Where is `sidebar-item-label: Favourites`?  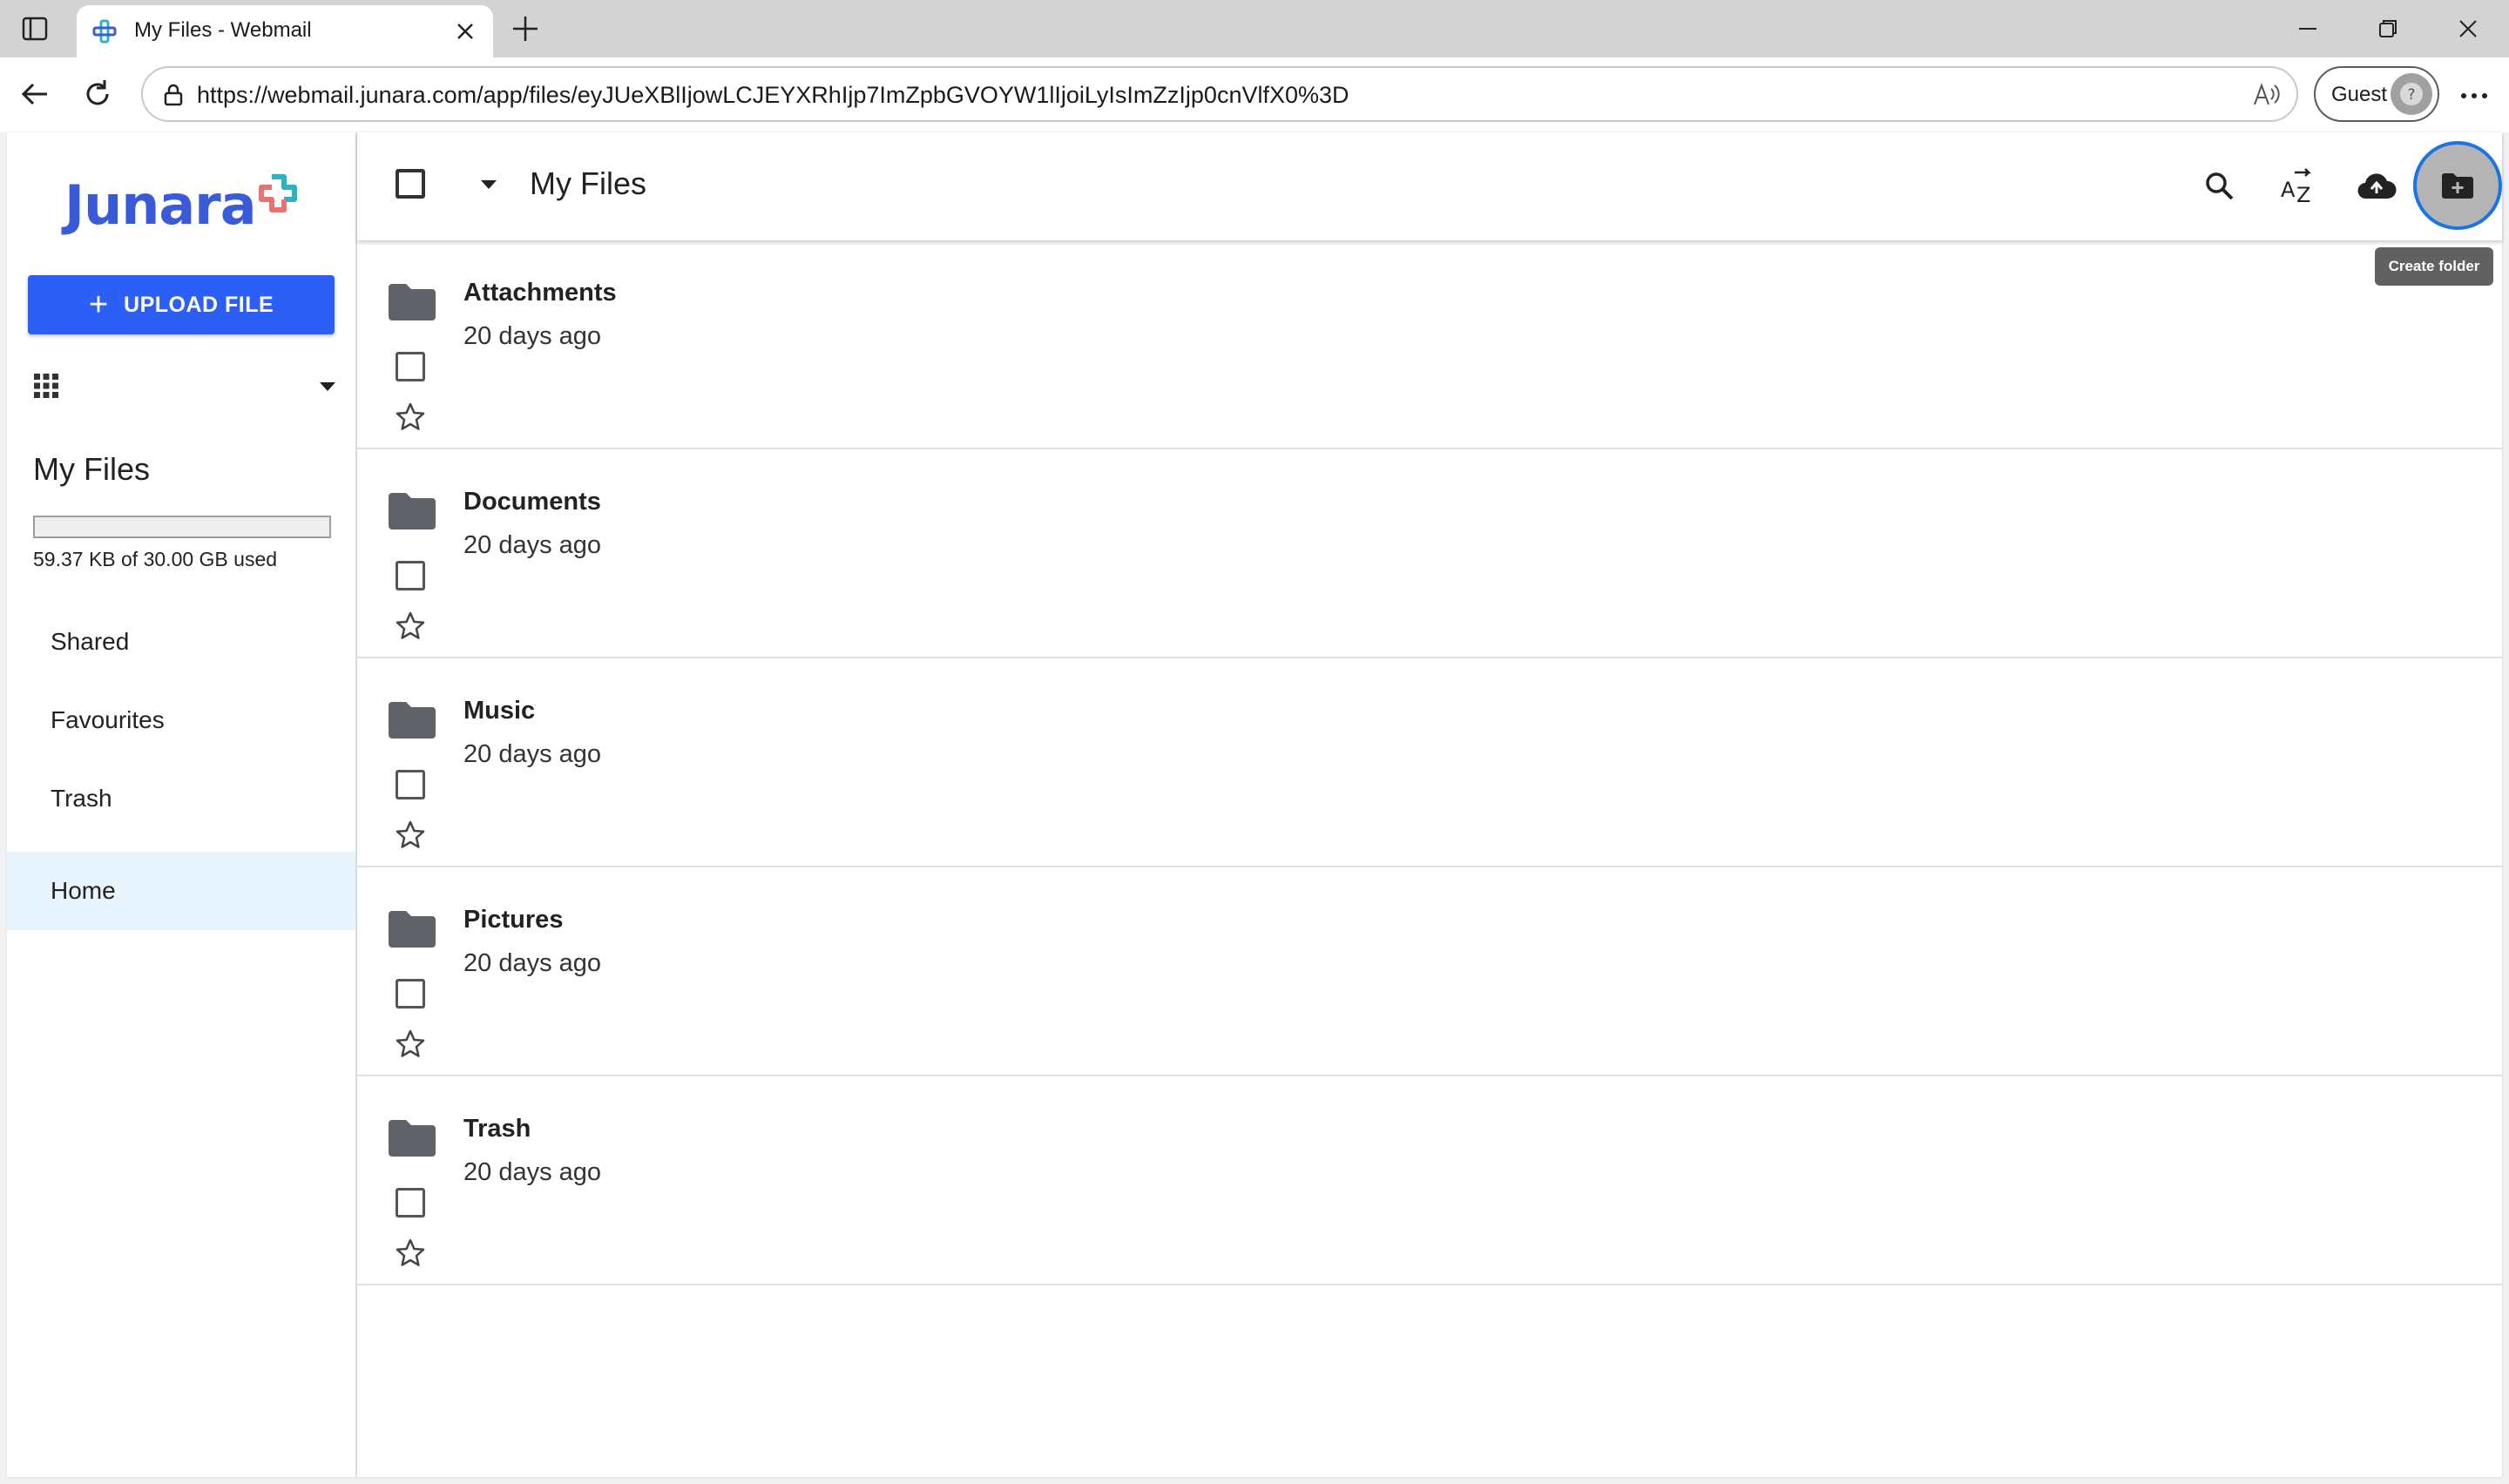 sidebar-item-label: Favourites is located at coordinates (108, 719).